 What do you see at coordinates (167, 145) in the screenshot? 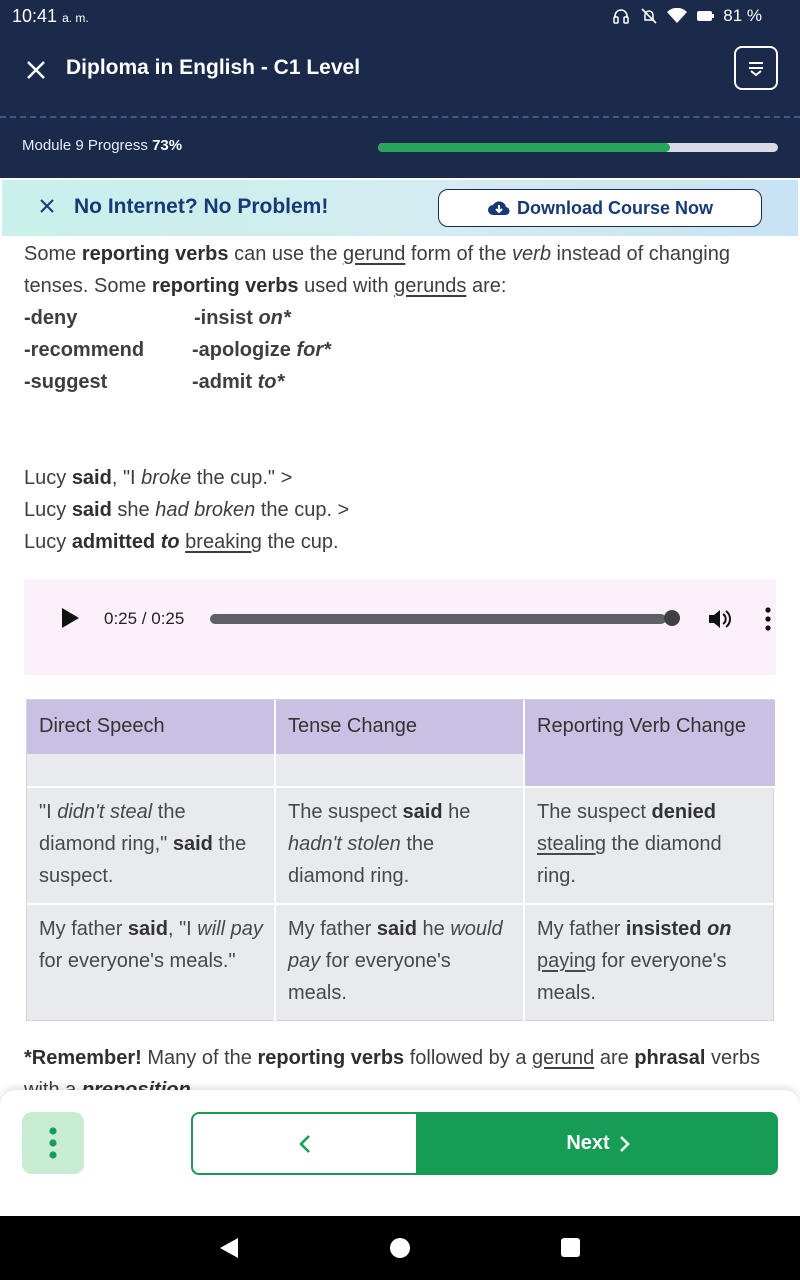
I see `progress-percent: 73%` at bounding box center [167, 145].